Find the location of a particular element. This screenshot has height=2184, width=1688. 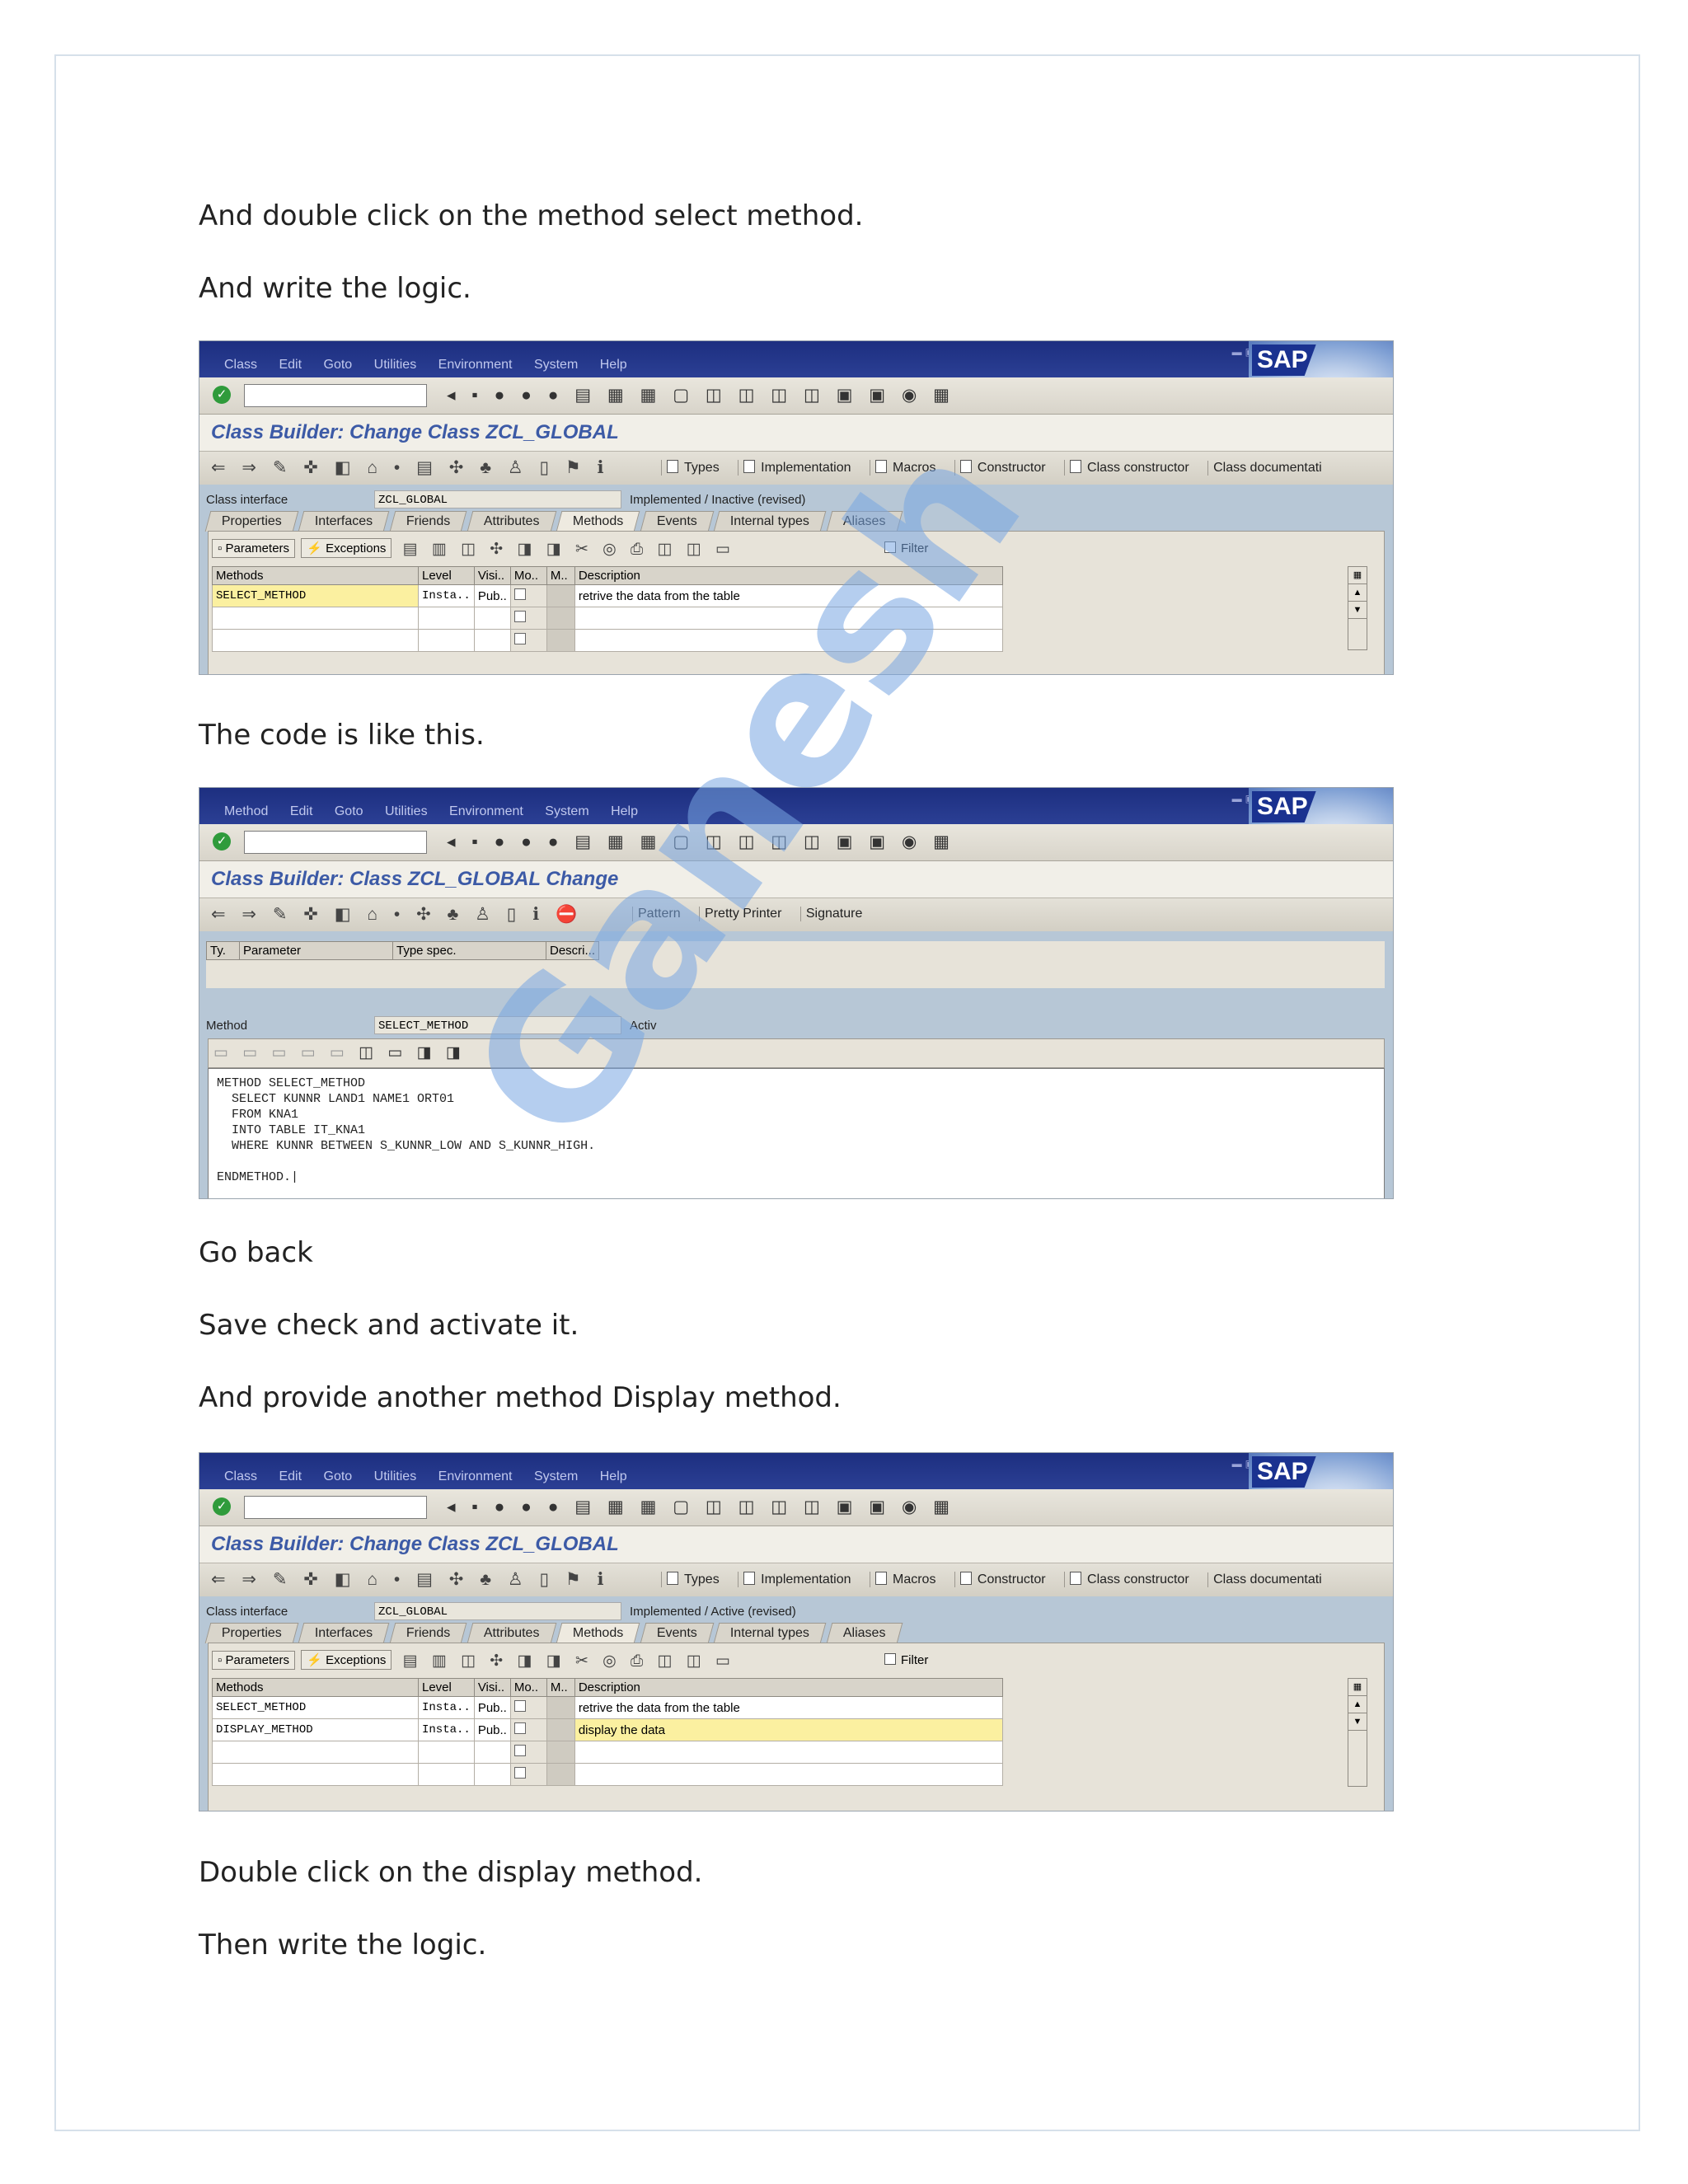

column-header: Description is located at coordinates (789, 1687).